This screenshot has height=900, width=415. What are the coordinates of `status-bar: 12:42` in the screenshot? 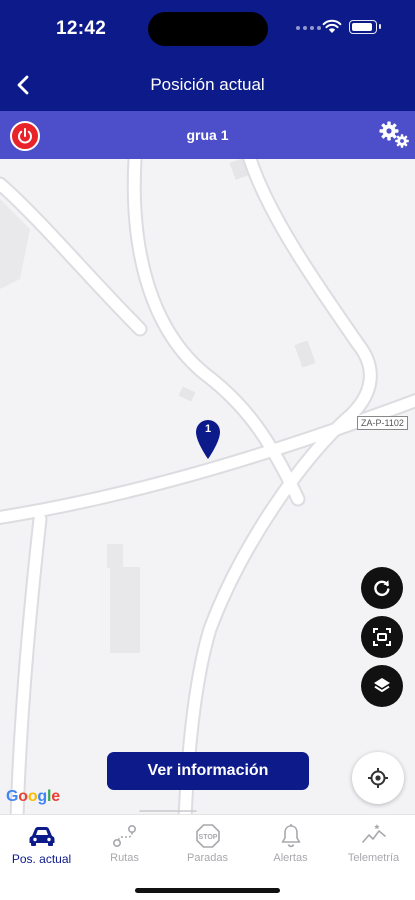 It's located at (207, 30).